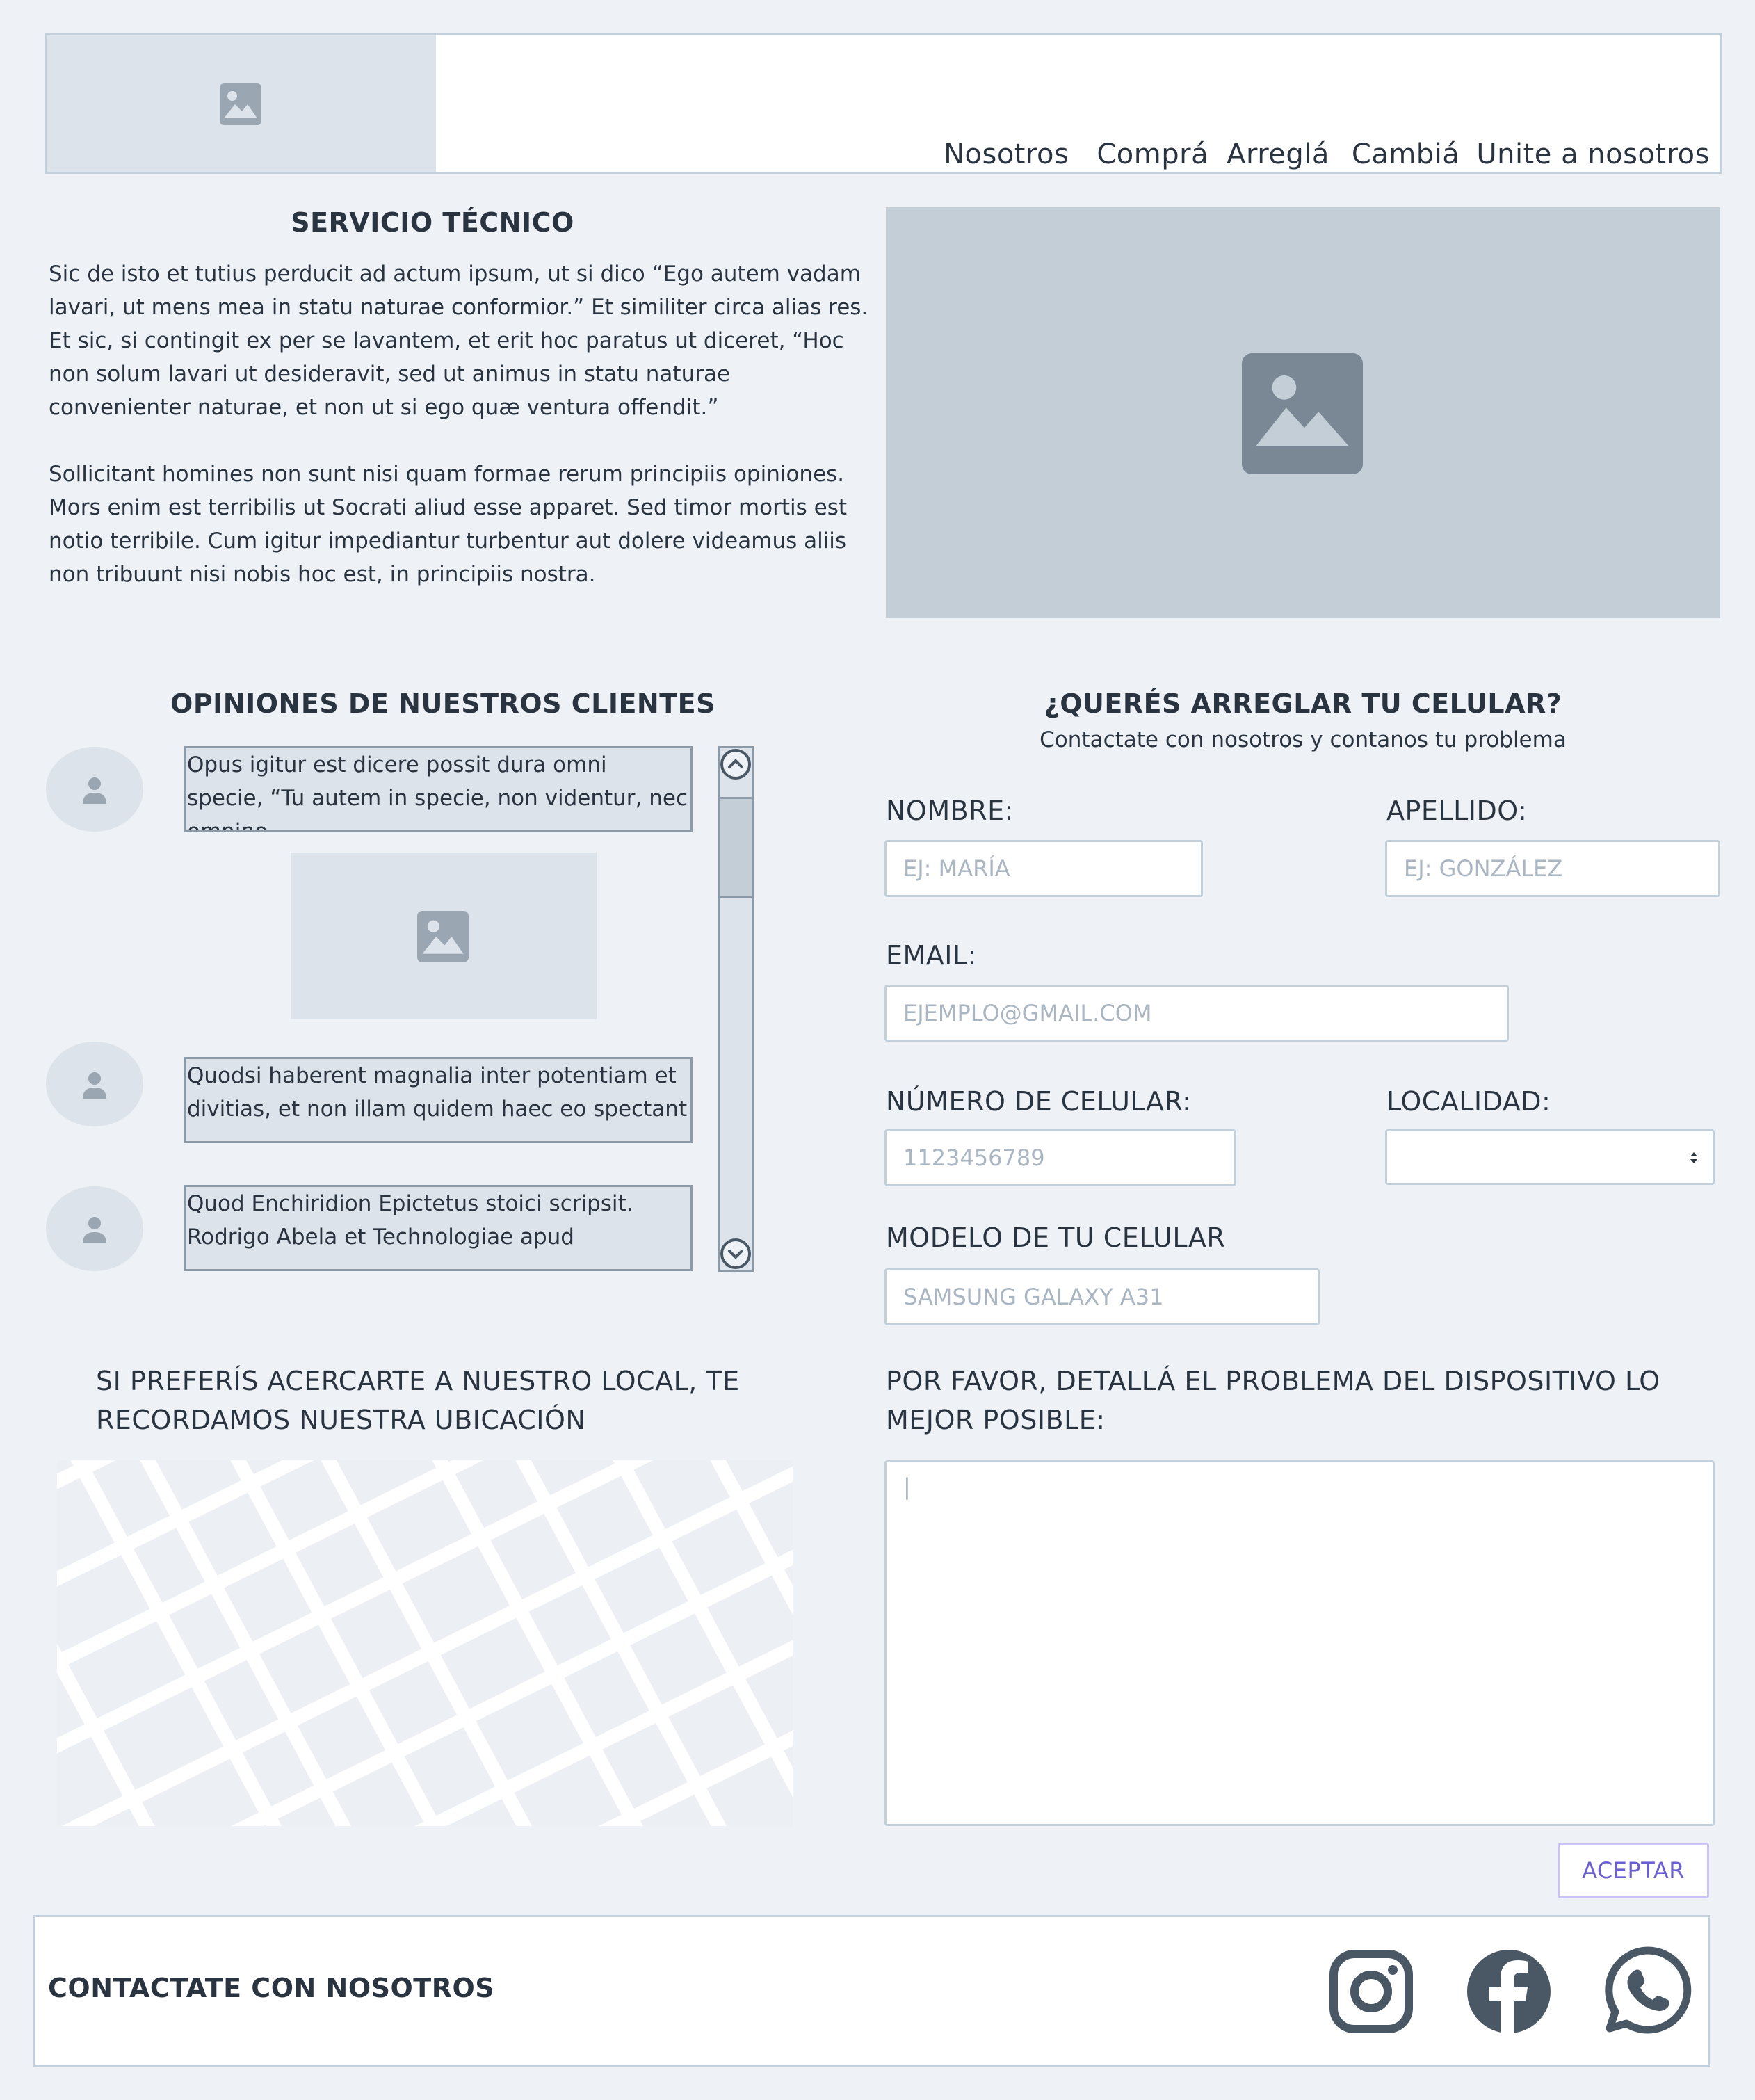 This screenshot has height=2100, width=1755. Describe the element at coordinates (736, 1254) in the screenshot. I see `chevron-down-icon` at that location.